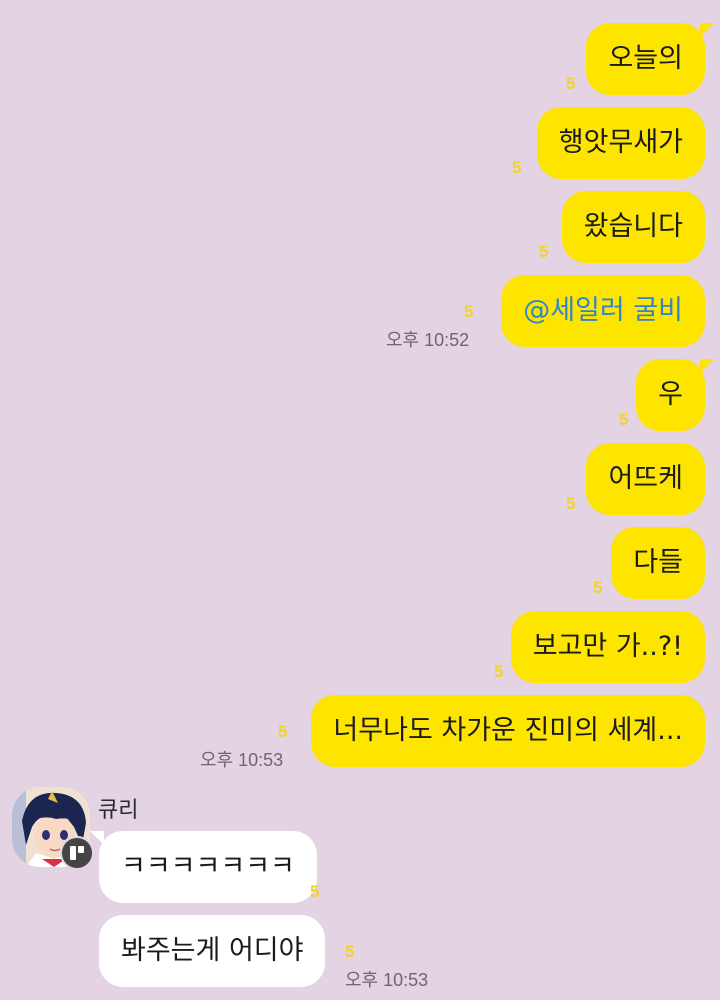 This screenshot has width=720, height=1000. Describe the element at coordinates (670, 394) in the screenshot. I see `message-text: 우` at that location.